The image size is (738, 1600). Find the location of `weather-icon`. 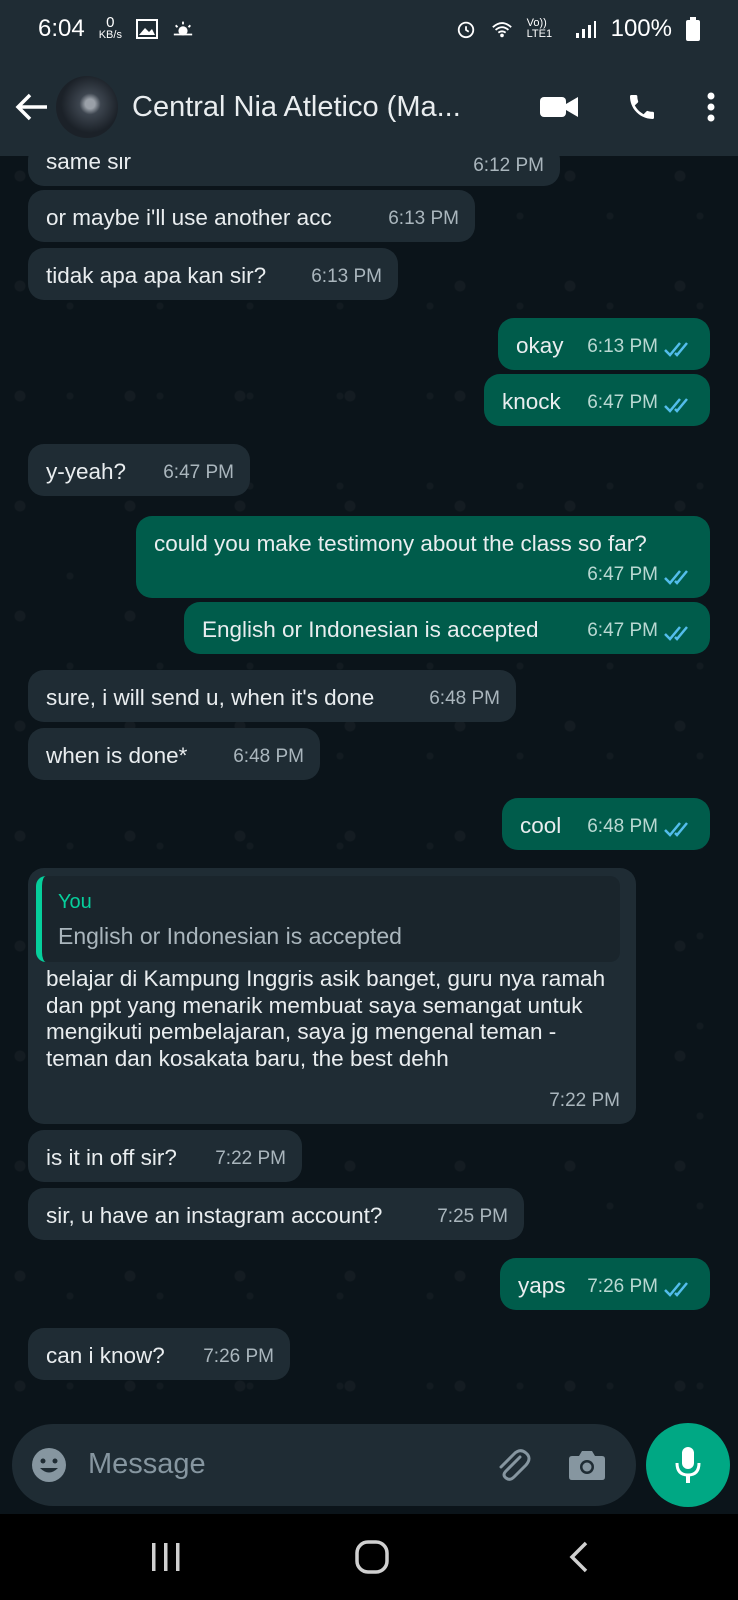

weather-icon is located at coordinates (183, 28).